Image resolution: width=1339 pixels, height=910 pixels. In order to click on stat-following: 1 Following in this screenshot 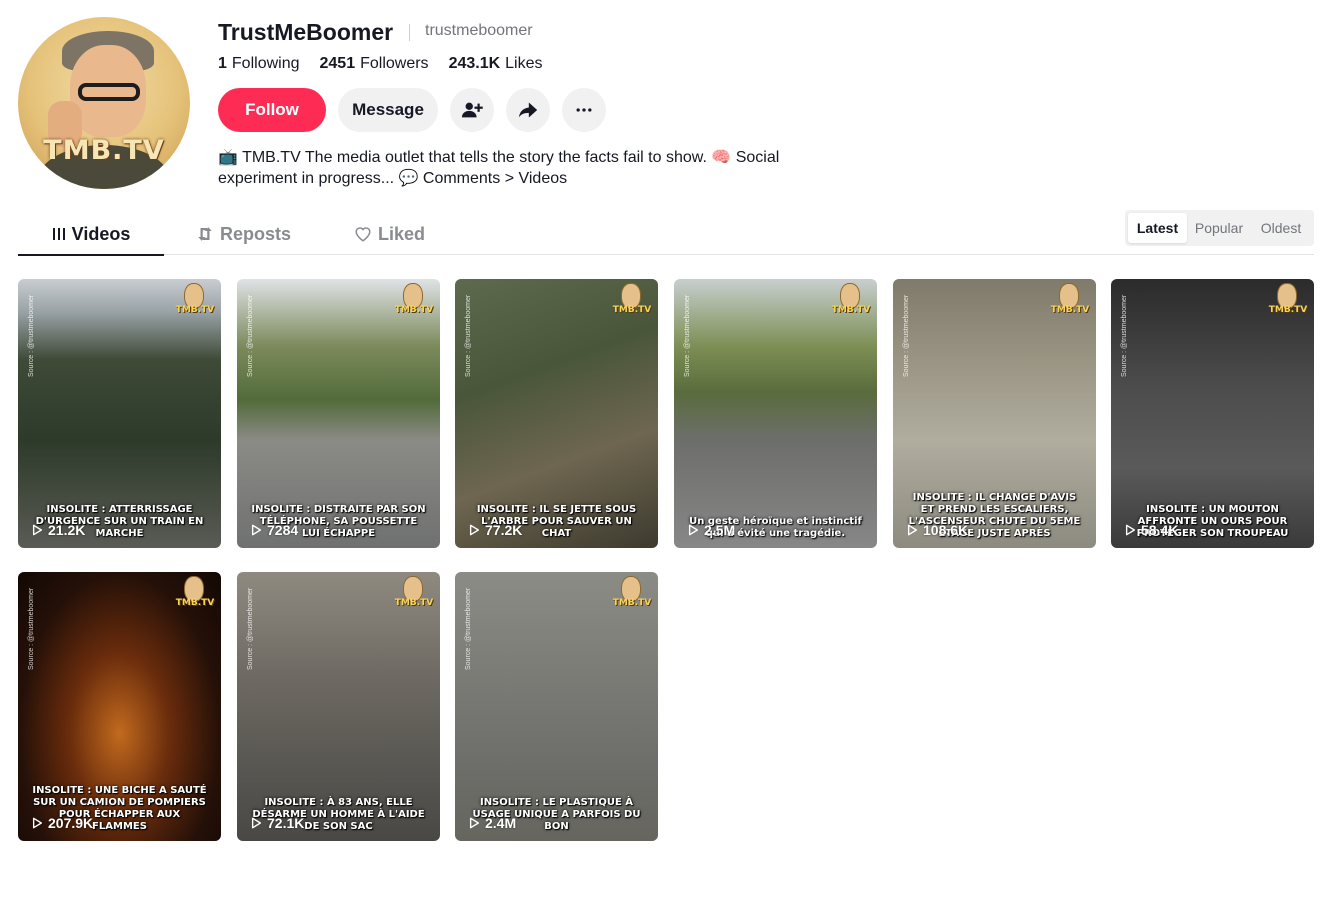, I will do `click(259, 64)`.